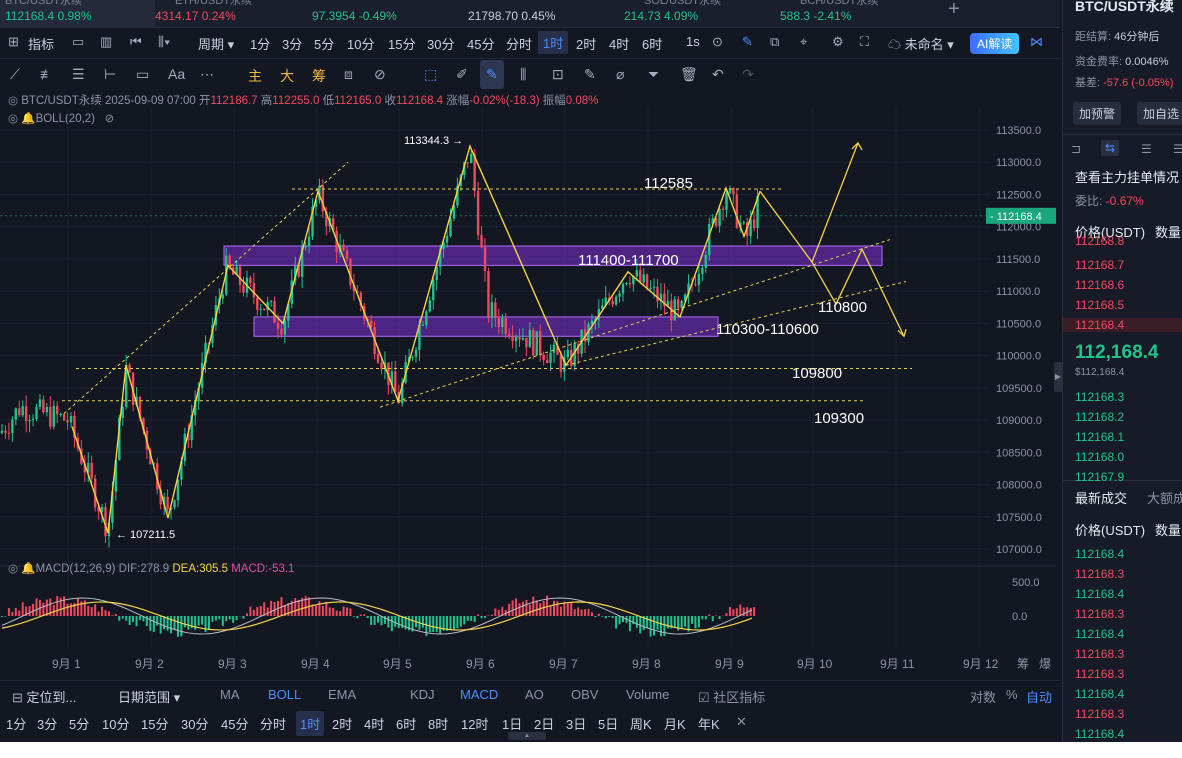 Image resolution: width=1182 pixels, height=758 pixels. What do you see at coordinates (324, 43) in the screenshot?
I see `tf-2: 5分` at bounding box center [324, 43].